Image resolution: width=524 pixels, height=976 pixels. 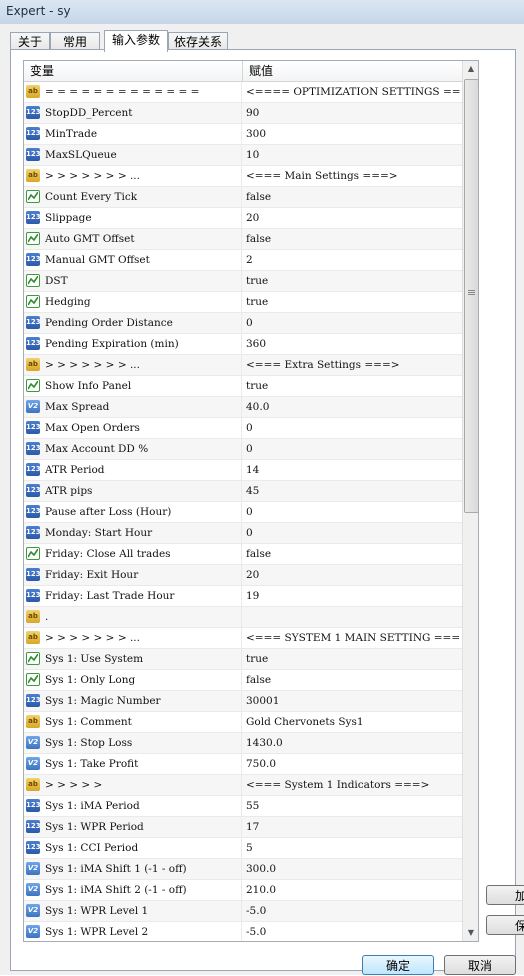 I want to click on parameter-value: 45, so click(x=353, y=491).